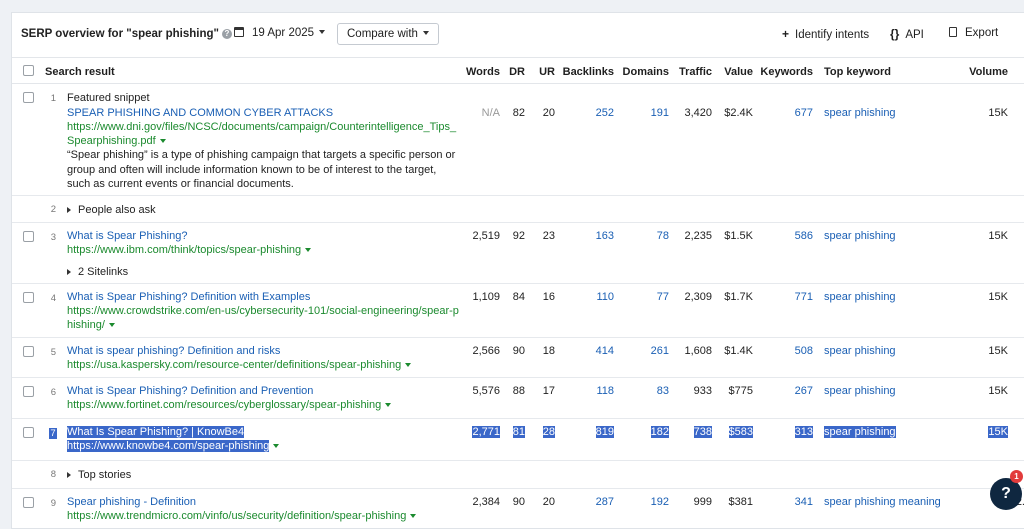  I want to click on identify-label: Identify intents, so click(832, 35).